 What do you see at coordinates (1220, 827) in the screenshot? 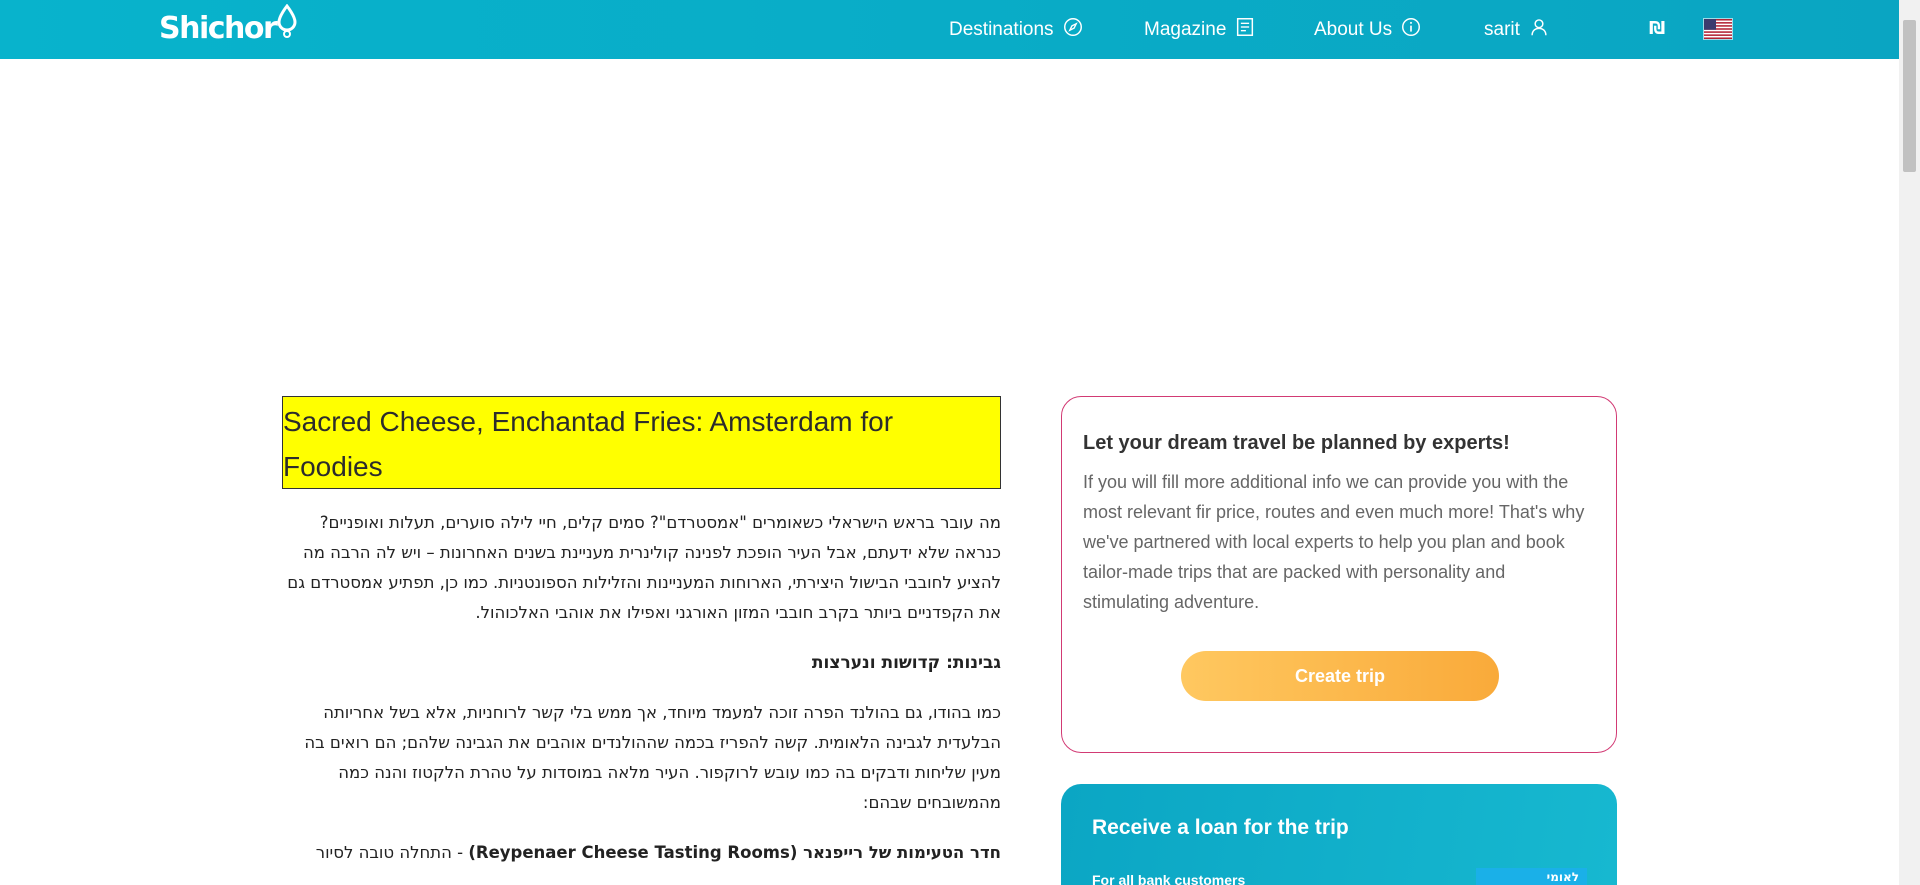
I see `loan-card-title: Receive a loan for the trip` at bounding box center [1220, 827].